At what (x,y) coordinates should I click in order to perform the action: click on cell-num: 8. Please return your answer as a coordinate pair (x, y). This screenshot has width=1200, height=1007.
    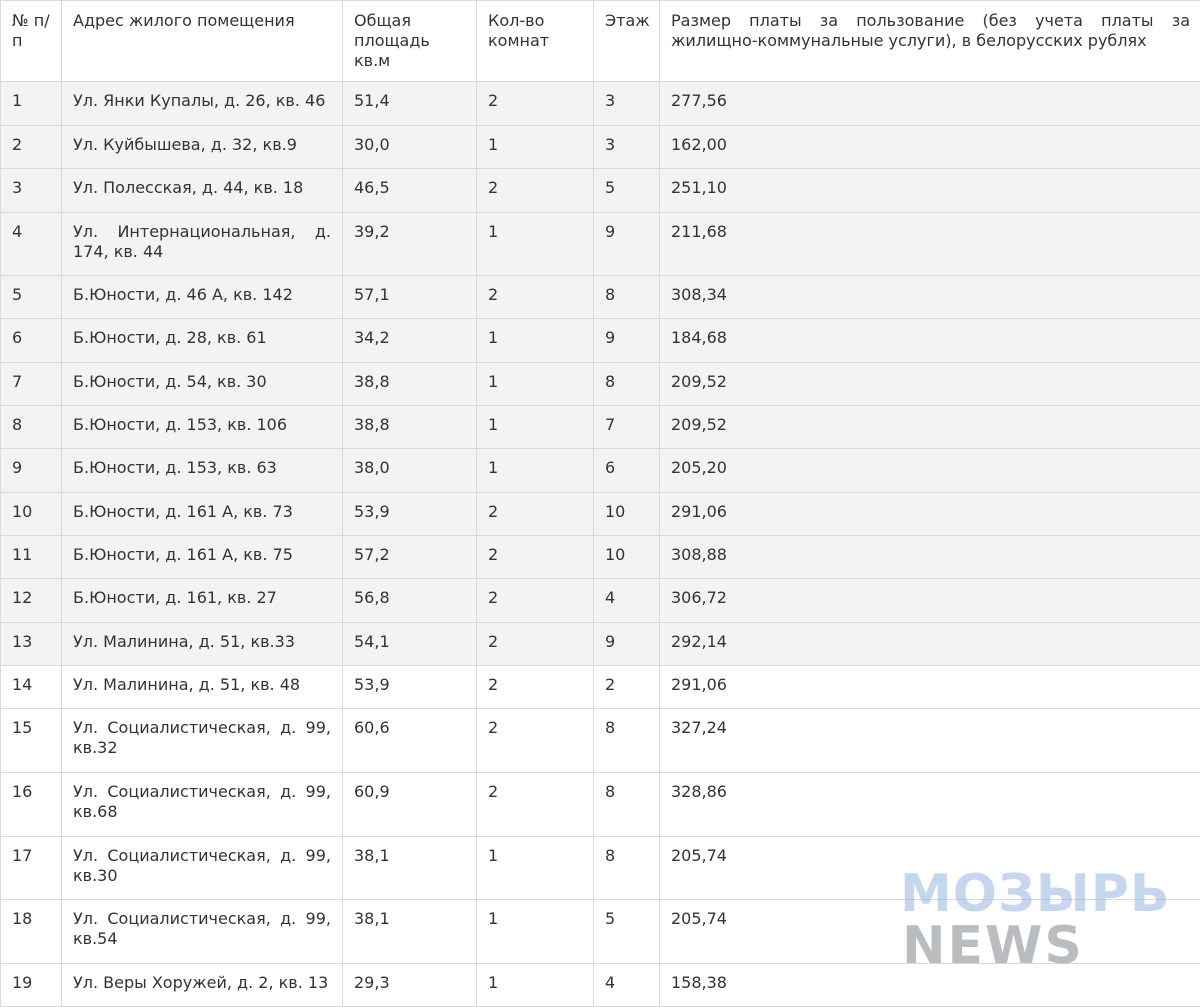
    Looking at the image, I should click on (31, 427).